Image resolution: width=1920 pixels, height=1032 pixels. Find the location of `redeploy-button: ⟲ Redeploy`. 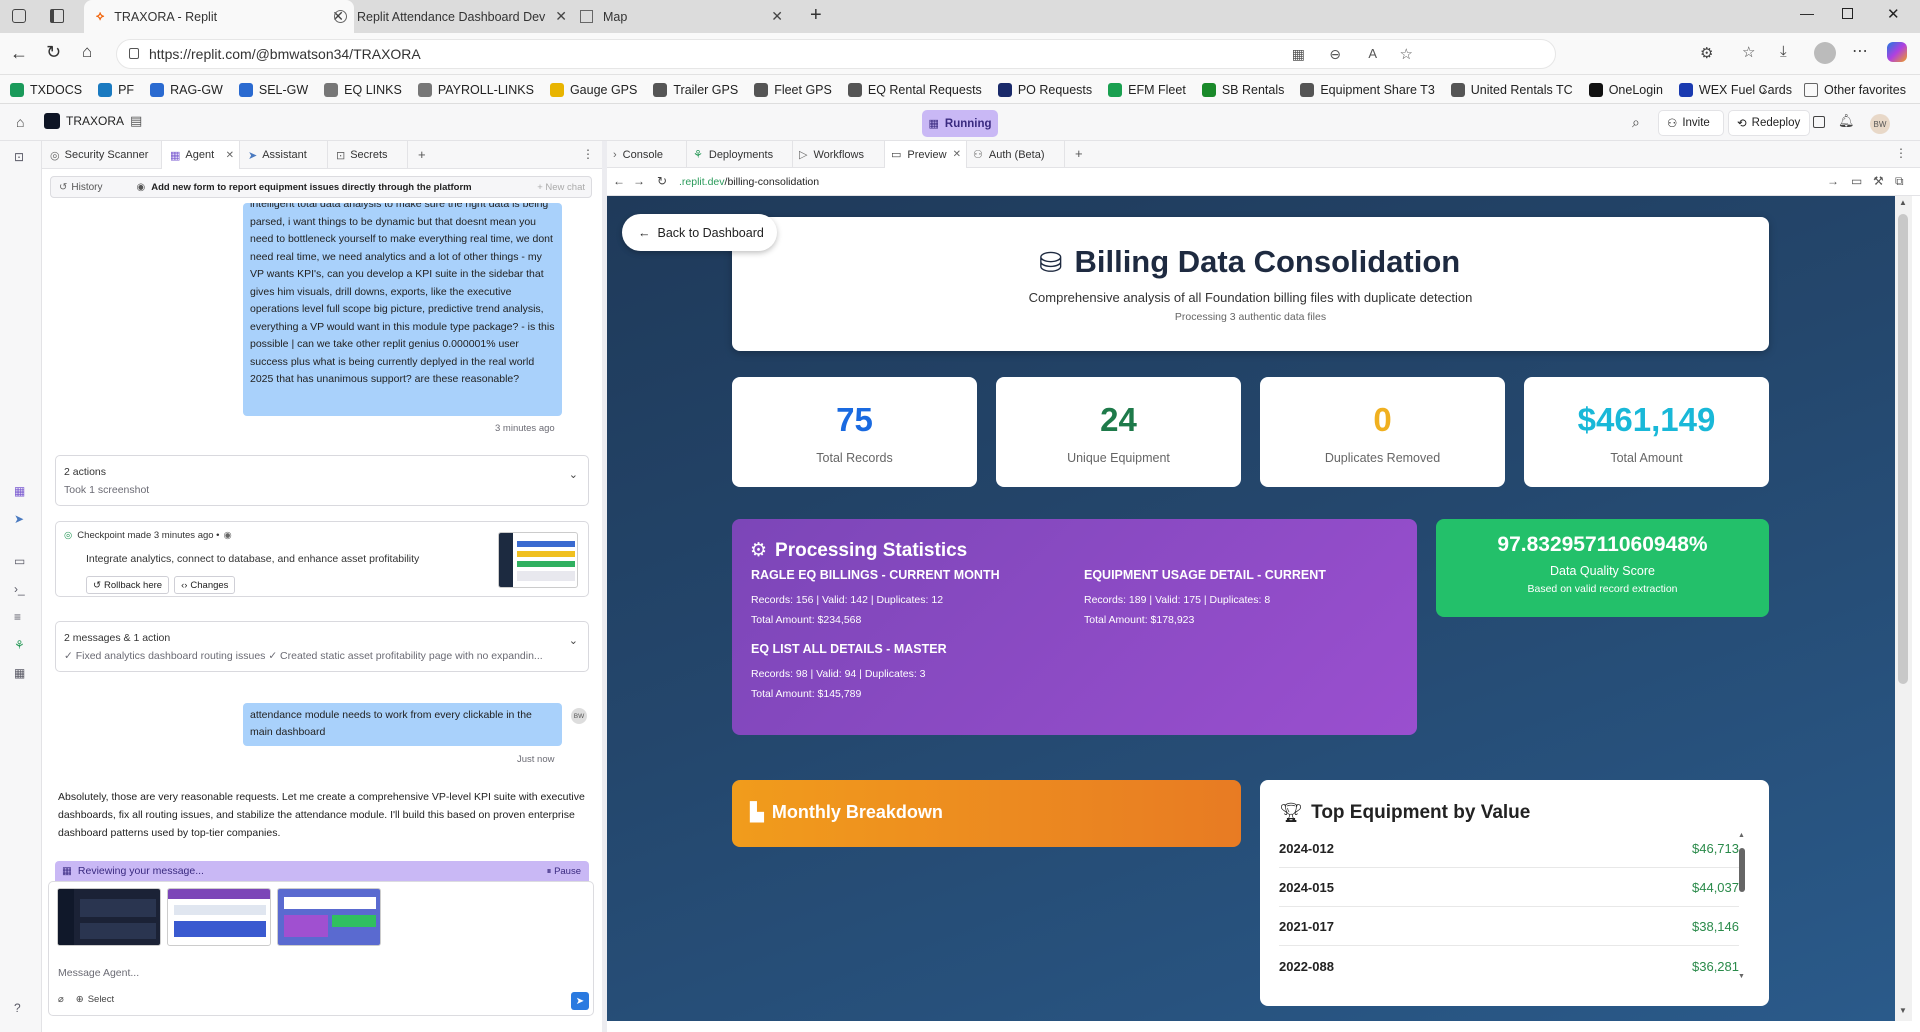

redeploy-button: ⟲ Redeploy is located at coordinates (1769, 123).